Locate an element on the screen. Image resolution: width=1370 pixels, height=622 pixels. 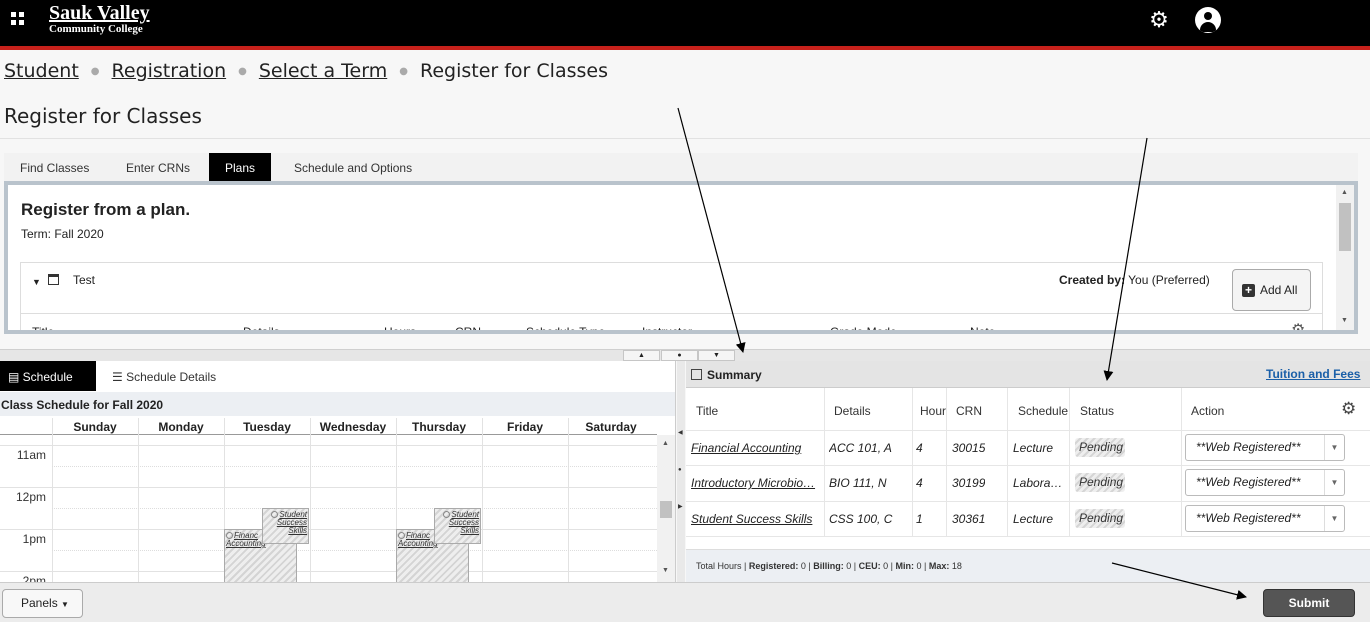
grid-menu-icon is located at coordinates (18, 19).